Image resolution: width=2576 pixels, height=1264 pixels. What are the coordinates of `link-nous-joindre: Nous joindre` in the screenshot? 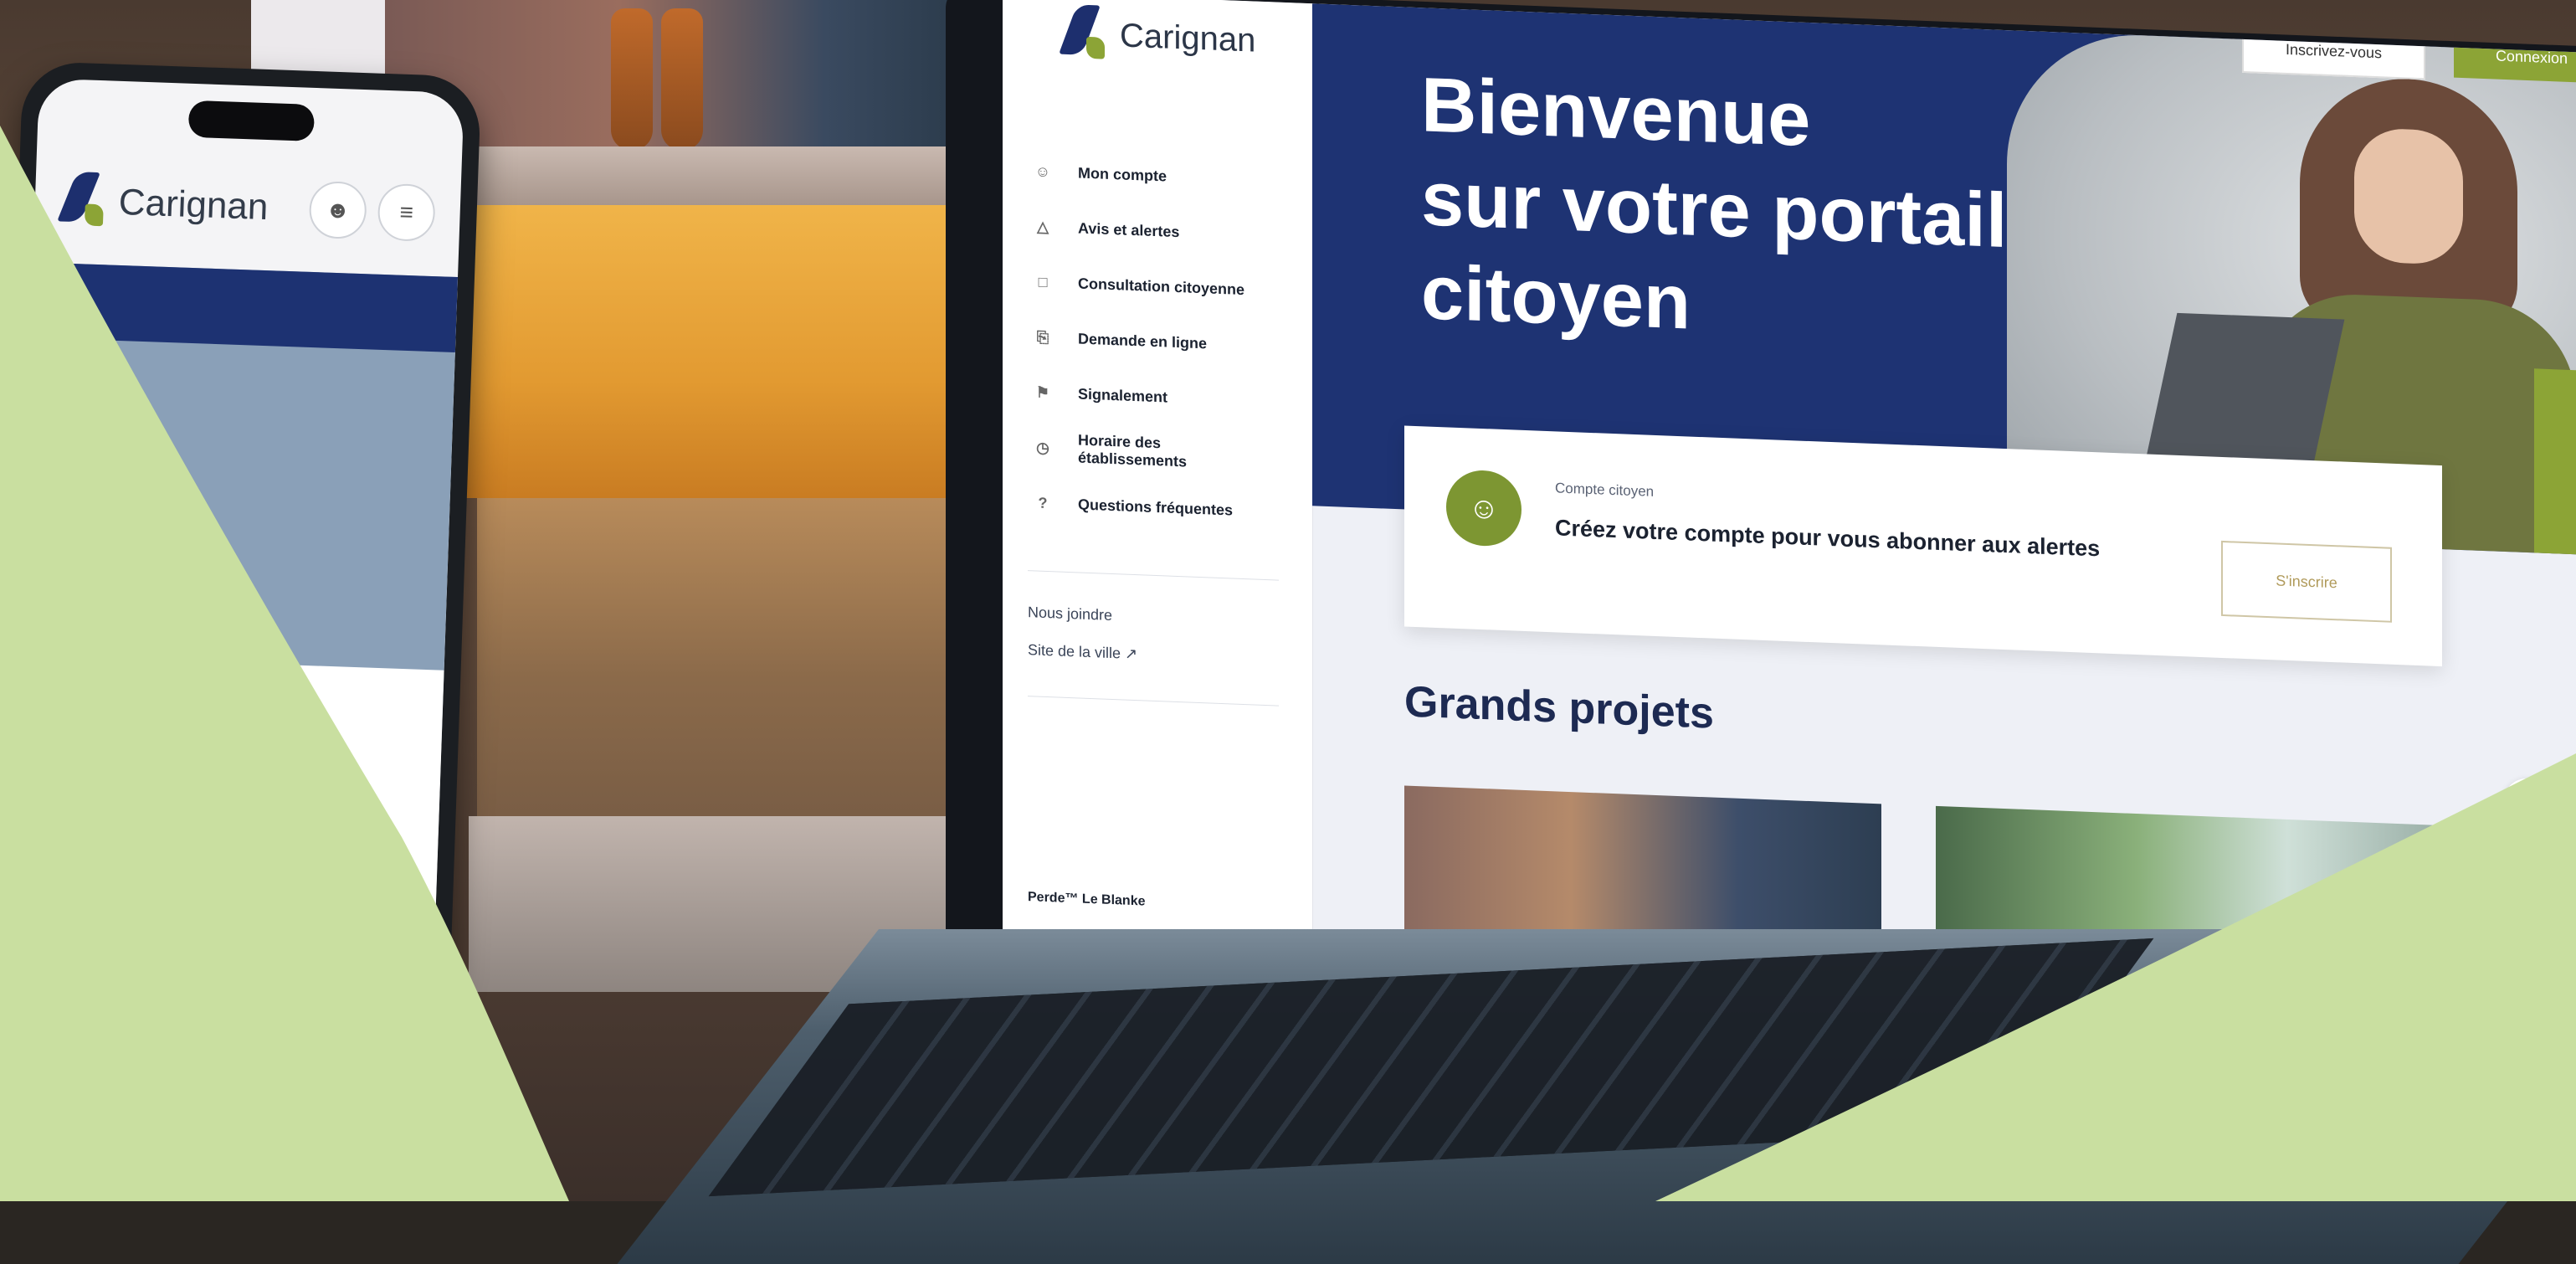 It's located at (1070, 614).